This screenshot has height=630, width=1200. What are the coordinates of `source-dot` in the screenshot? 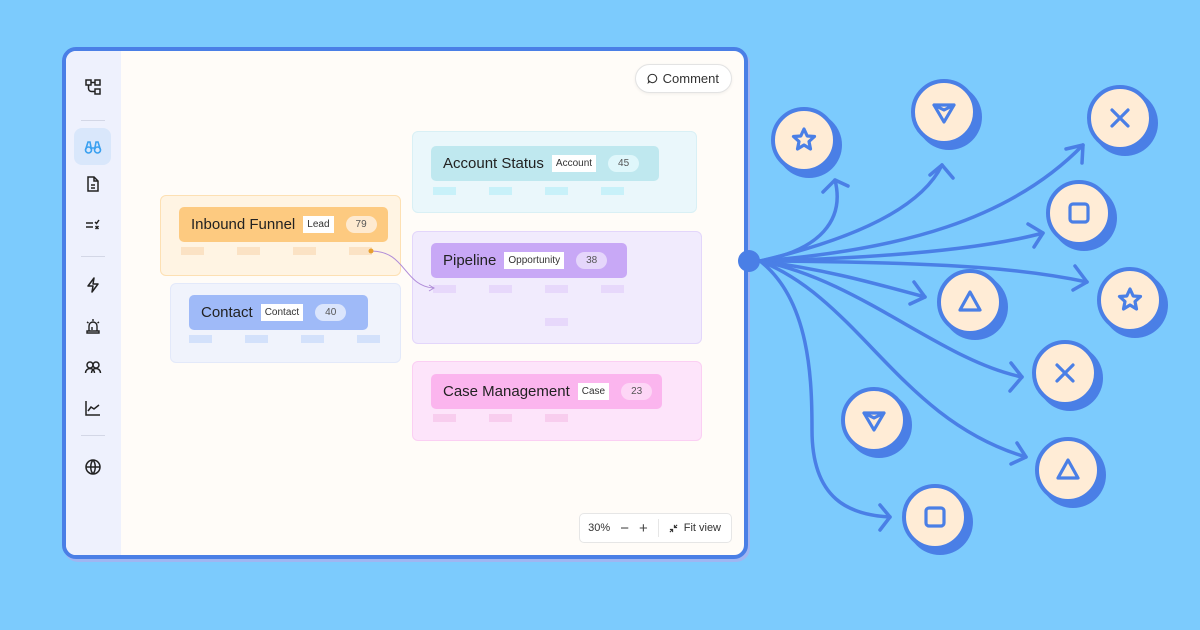 It's located at (749, 261).